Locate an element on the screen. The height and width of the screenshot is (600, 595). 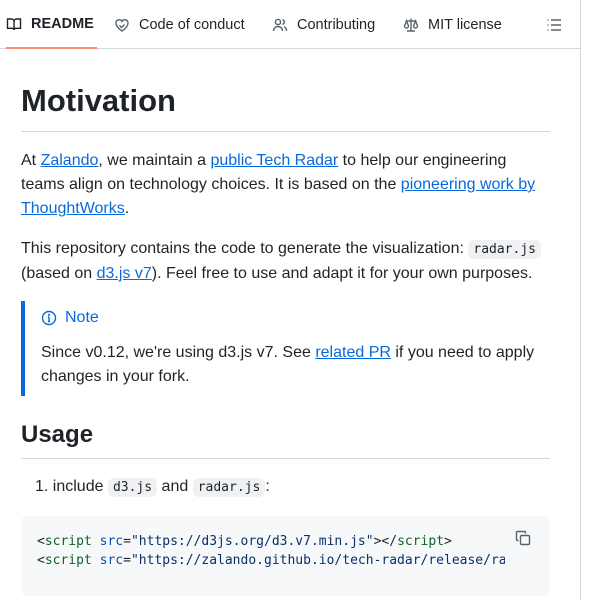
d3js-v7-link: d3.js v7 is located at coordinates (124, 273).